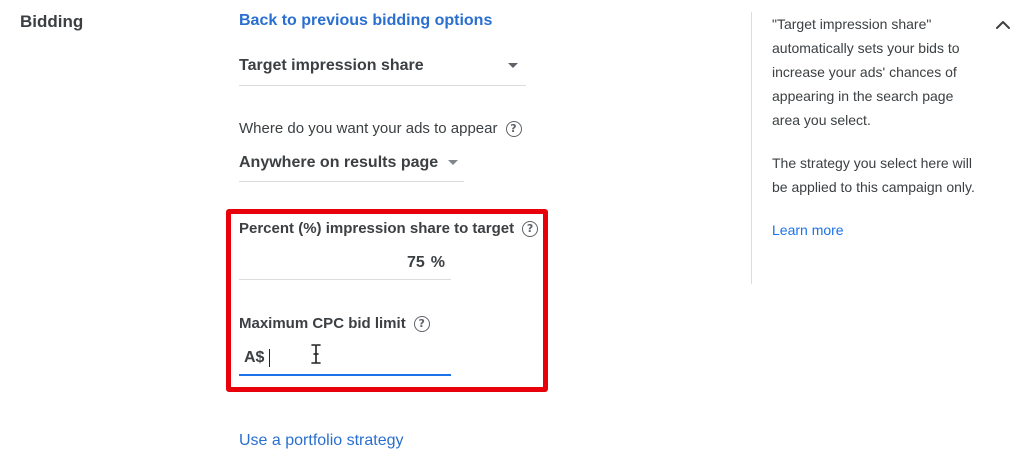 The height and width of the screenshot is (458, 1024). I want to click on ad-location-dropdown: Anywhere on results page, so click(351, 166).